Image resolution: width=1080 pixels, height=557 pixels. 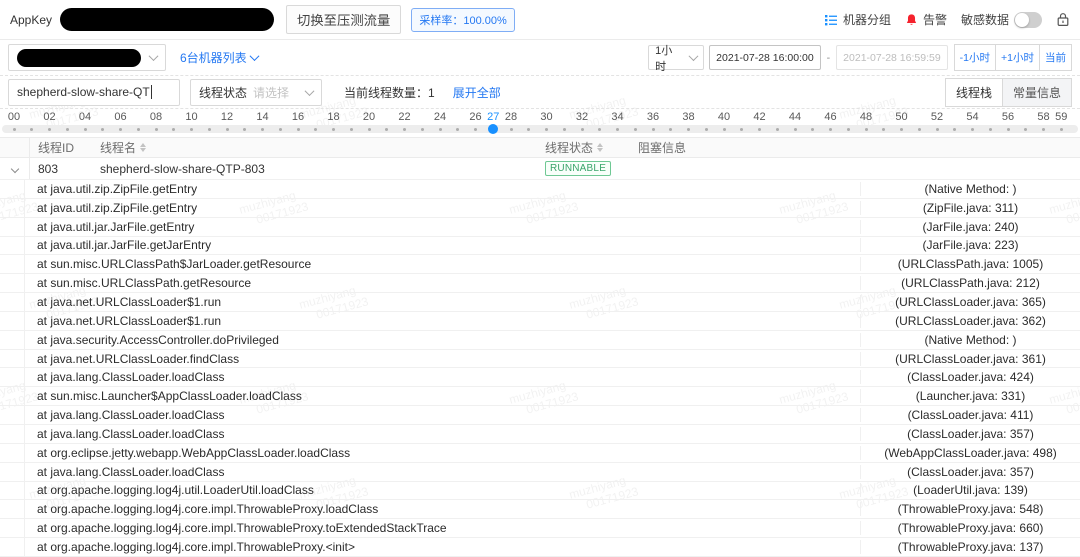 I want to click on machine-group-button: 机器分组, so click(x=857, y=19).